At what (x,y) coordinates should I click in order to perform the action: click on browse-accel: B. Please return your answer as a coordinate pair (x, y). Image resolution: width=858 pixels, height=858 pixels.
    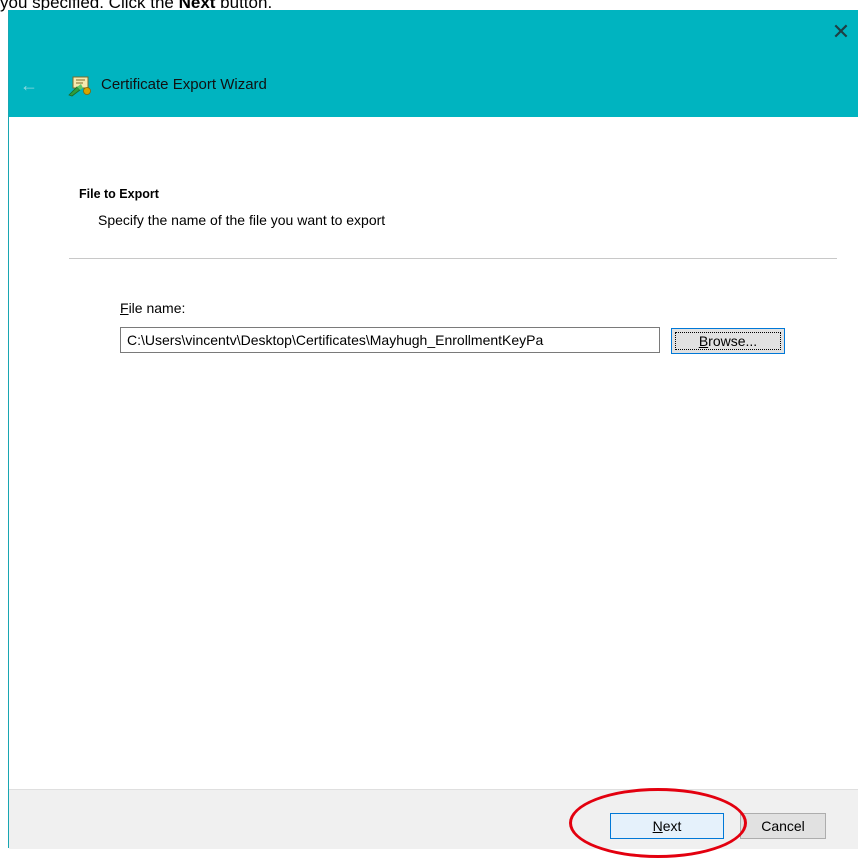
    Looking at the image, I should click on (703, 341).